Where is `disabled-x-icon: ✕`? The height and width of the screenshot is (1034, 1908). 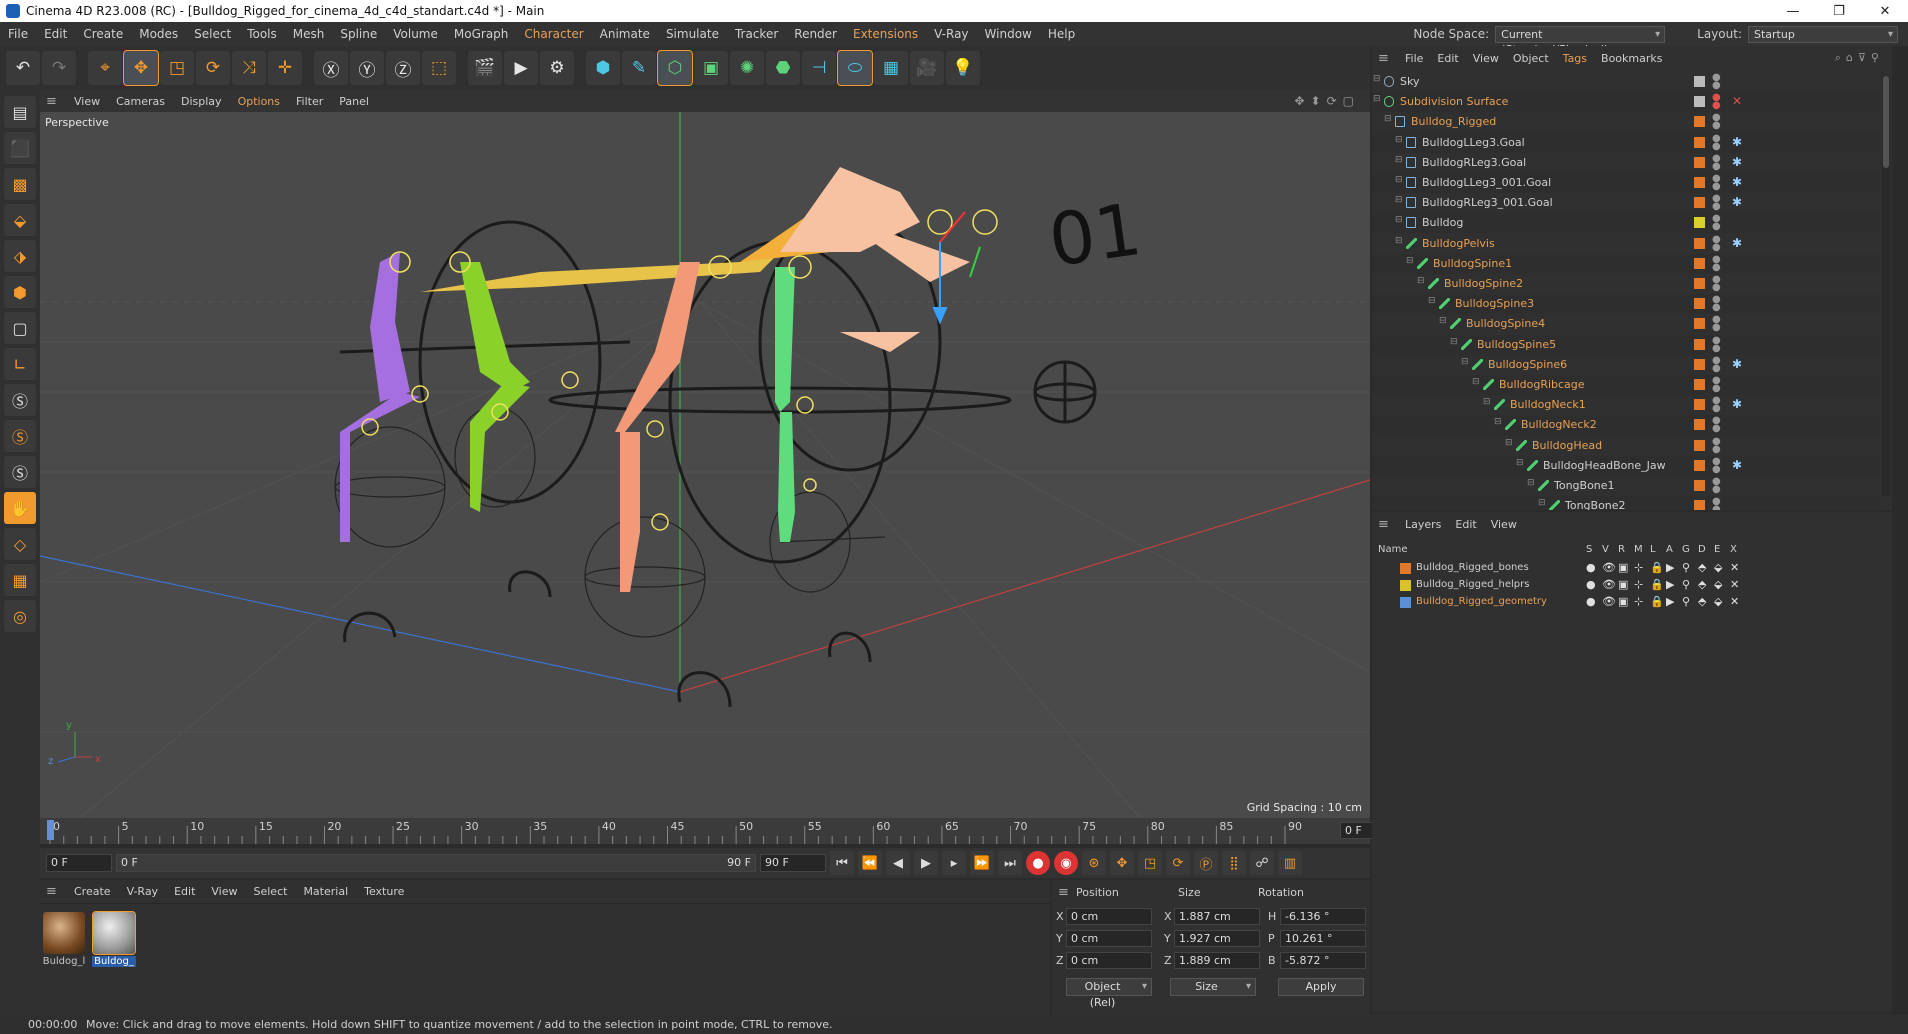 disabled-x-icon: ✕ is located at coordinates (1737, 101).